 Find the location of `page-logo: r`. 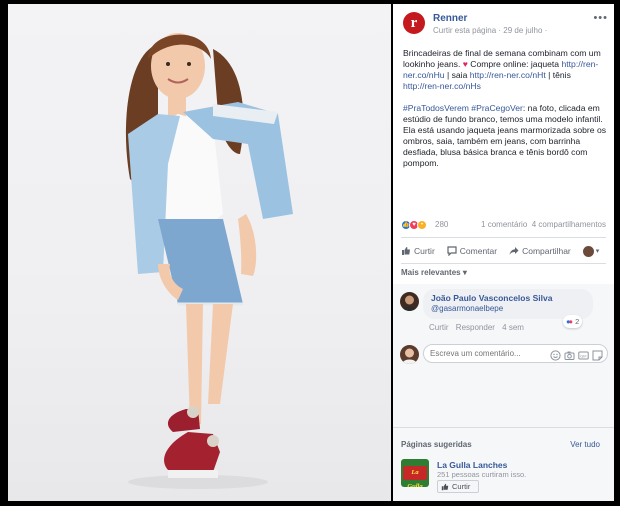

page-logo: r is located at coordinates (414, 23).